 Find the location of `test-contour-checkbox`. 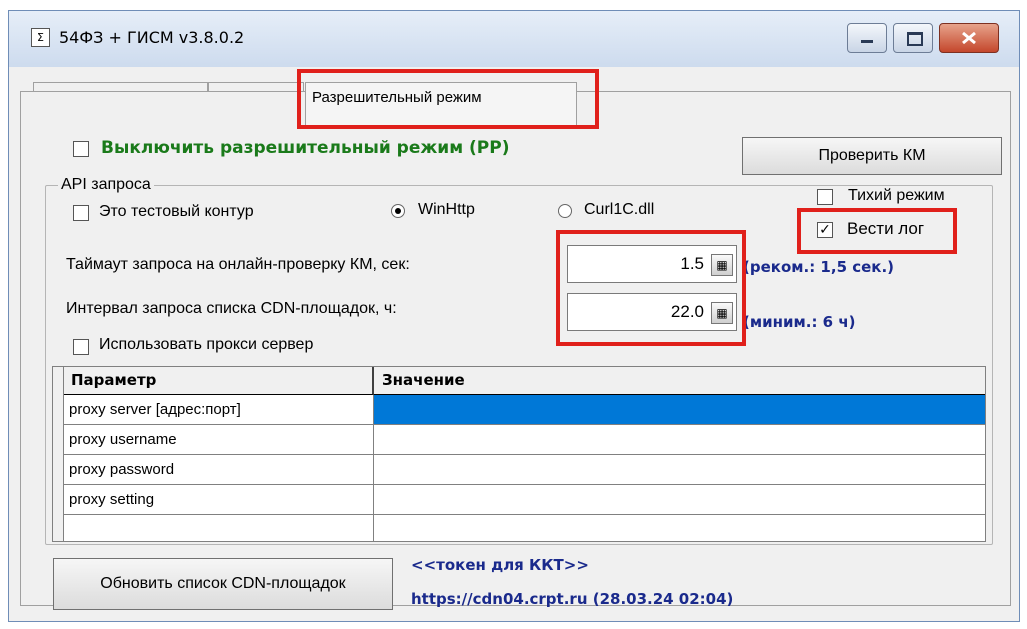

test-contour-checkbox is located at coordinates (81, 213).